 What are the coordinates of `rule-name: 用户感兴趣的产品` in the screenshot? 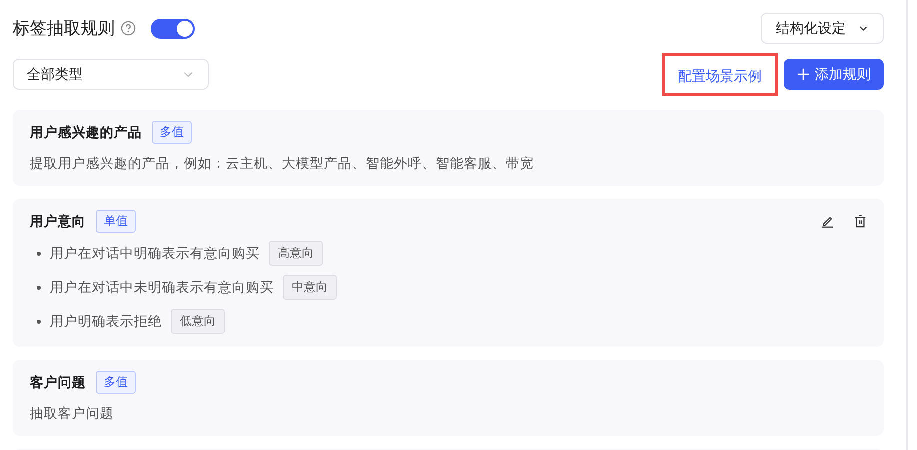 It's located at (86, 133).